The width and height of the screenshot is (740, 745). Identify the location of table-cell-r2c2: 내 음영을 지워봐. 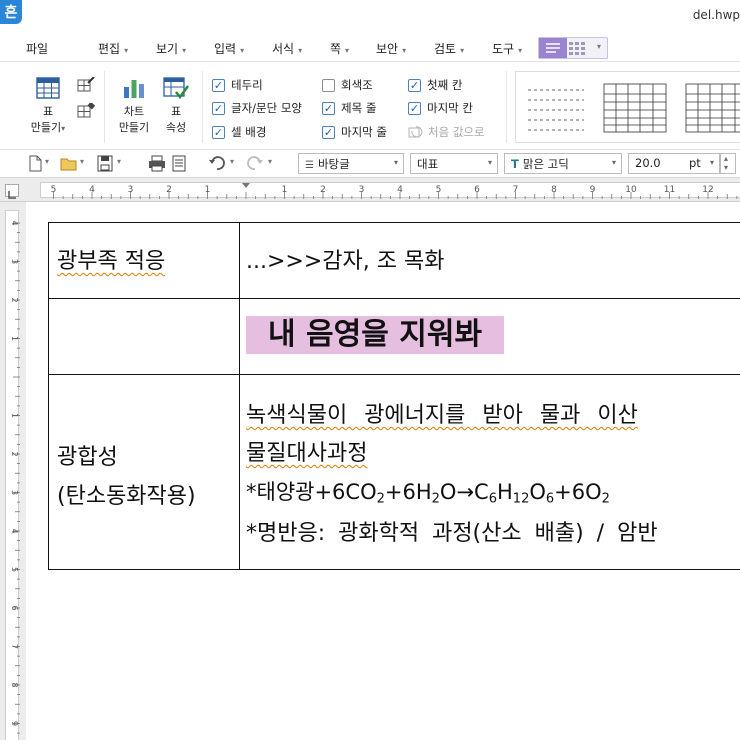
(489, 336).